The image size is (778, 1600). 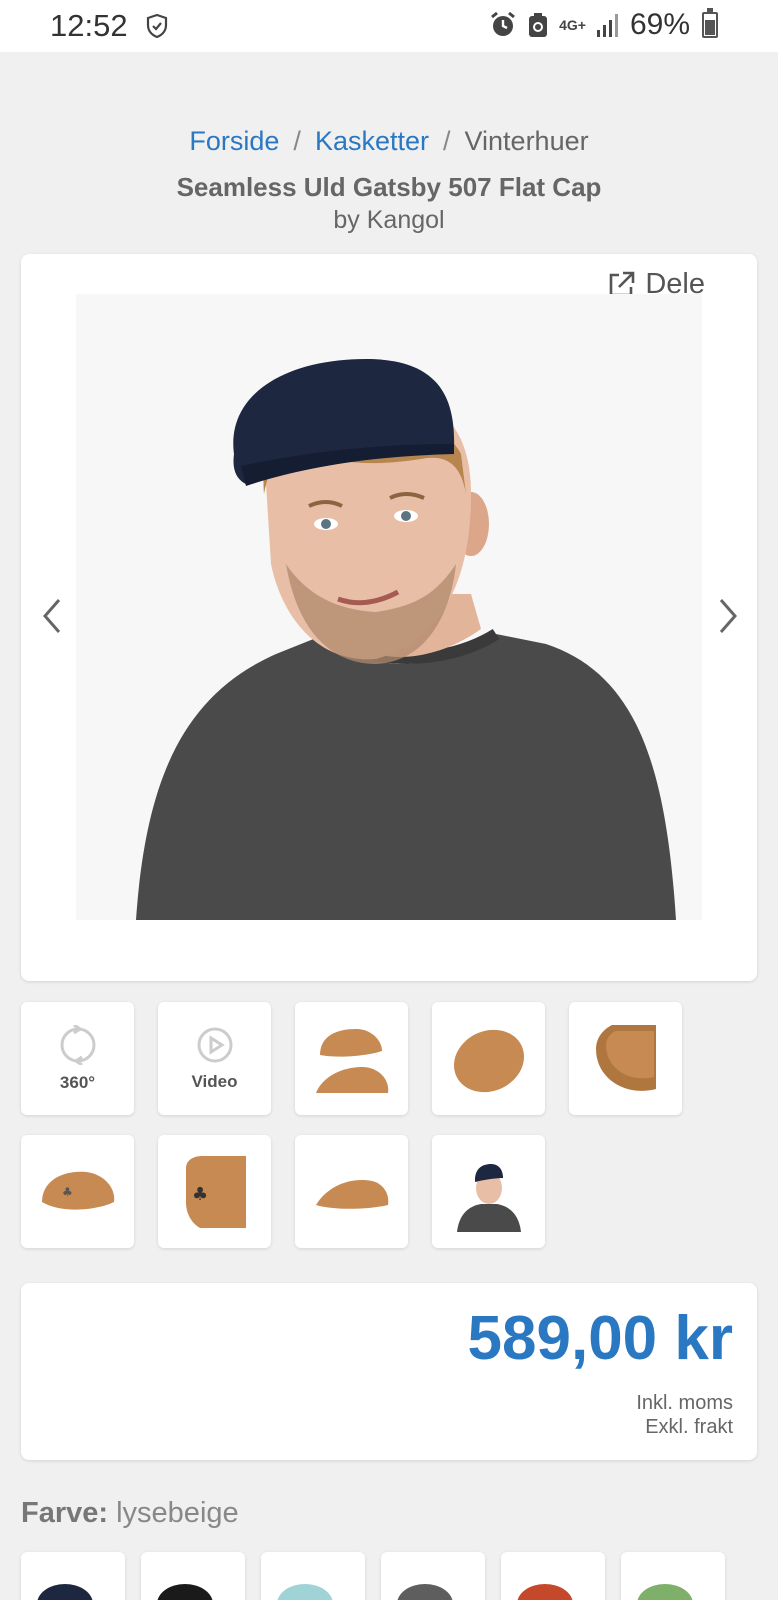 I want to click on color-selection-label: Farve: lysebeige, so click(x=130, y=1513).